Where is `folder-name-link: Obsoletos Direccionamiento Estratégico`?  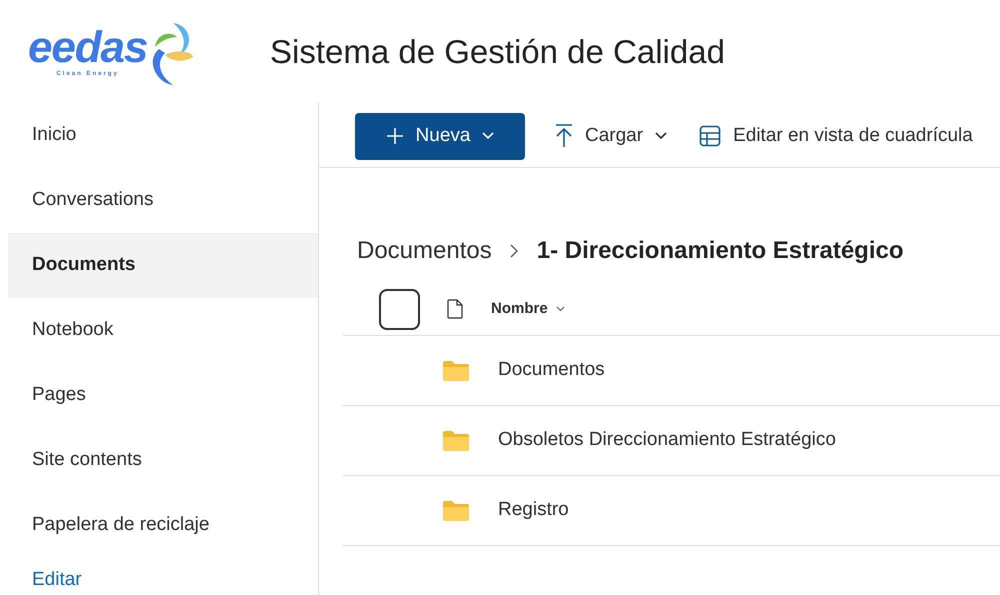 folder-name-link: Obsoletos Direccionamiento Estratégico is located at coordinates (667, 440).